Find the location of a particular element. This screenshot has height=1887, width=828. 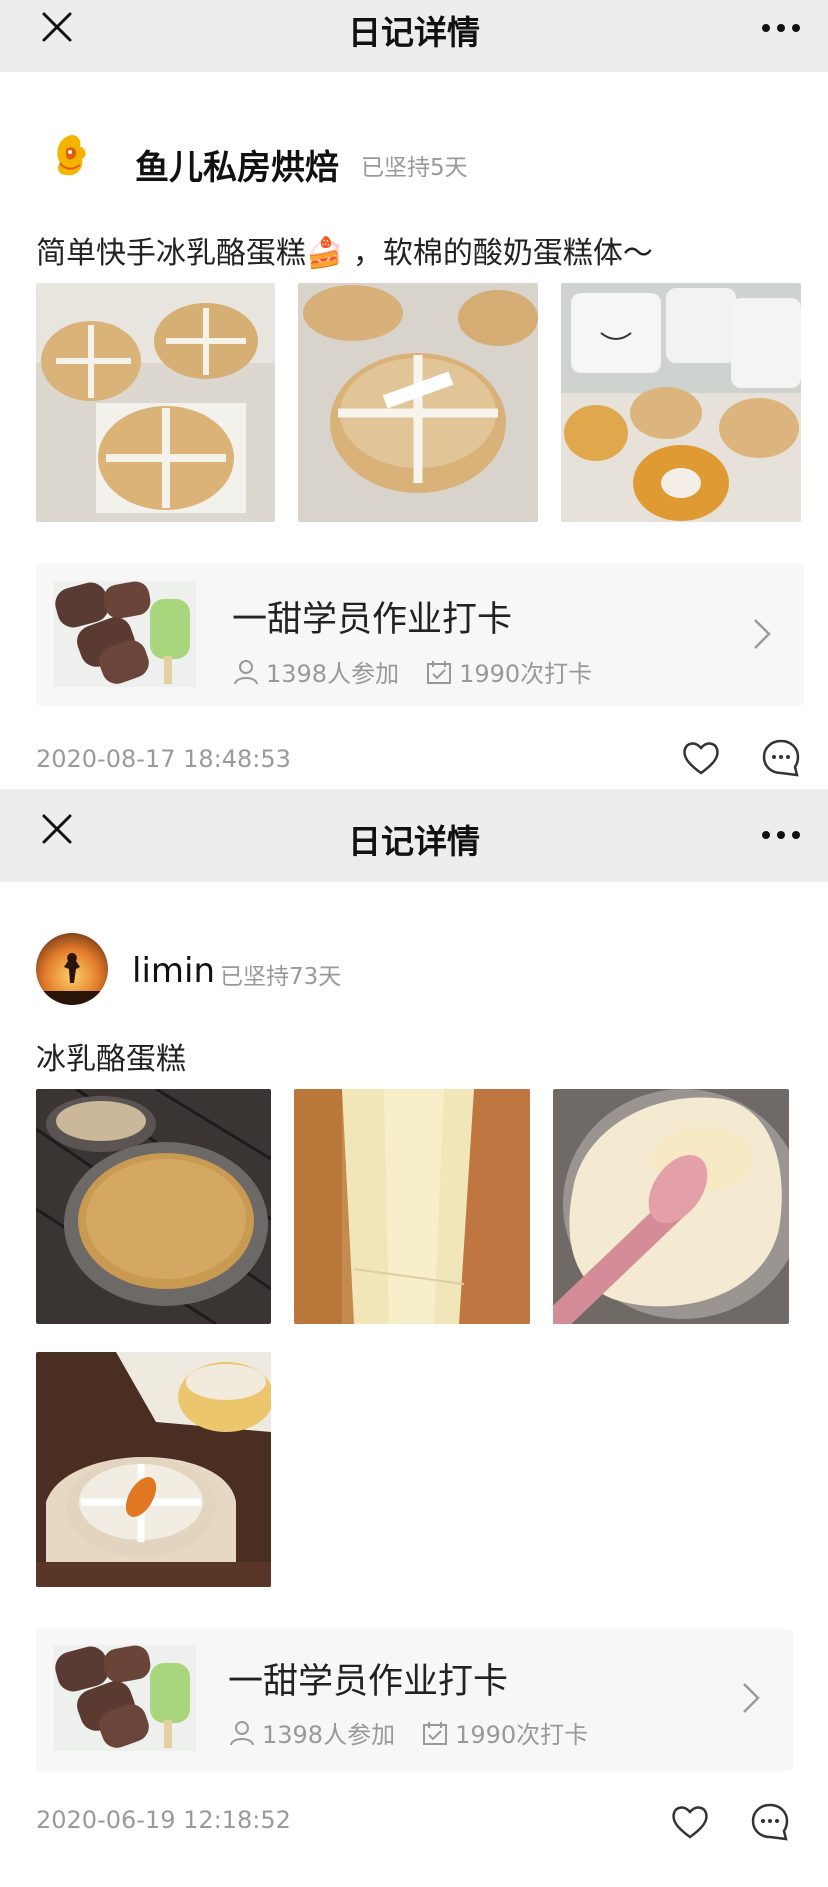

user-name: limin is located at coordinates (173, 971).